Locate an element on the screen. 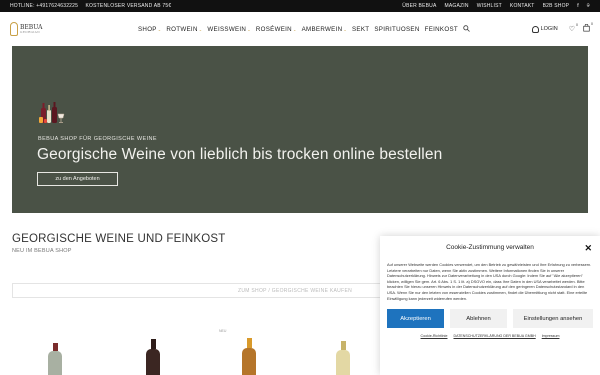 This screenshot has height=375, width=600. section-title: GEORGISCHE WEINE UND FEINKOST is located at coordinates (119, 239).